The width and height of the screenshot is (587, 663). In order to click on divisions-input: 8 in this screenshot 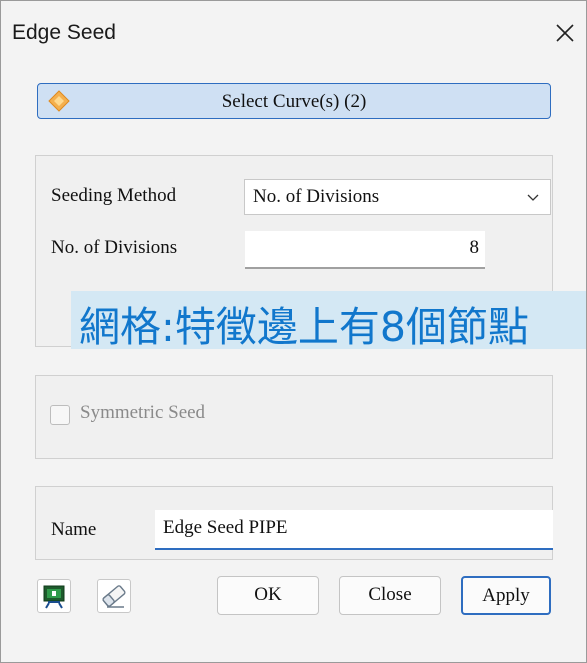, I will do `click(365, 250)`.